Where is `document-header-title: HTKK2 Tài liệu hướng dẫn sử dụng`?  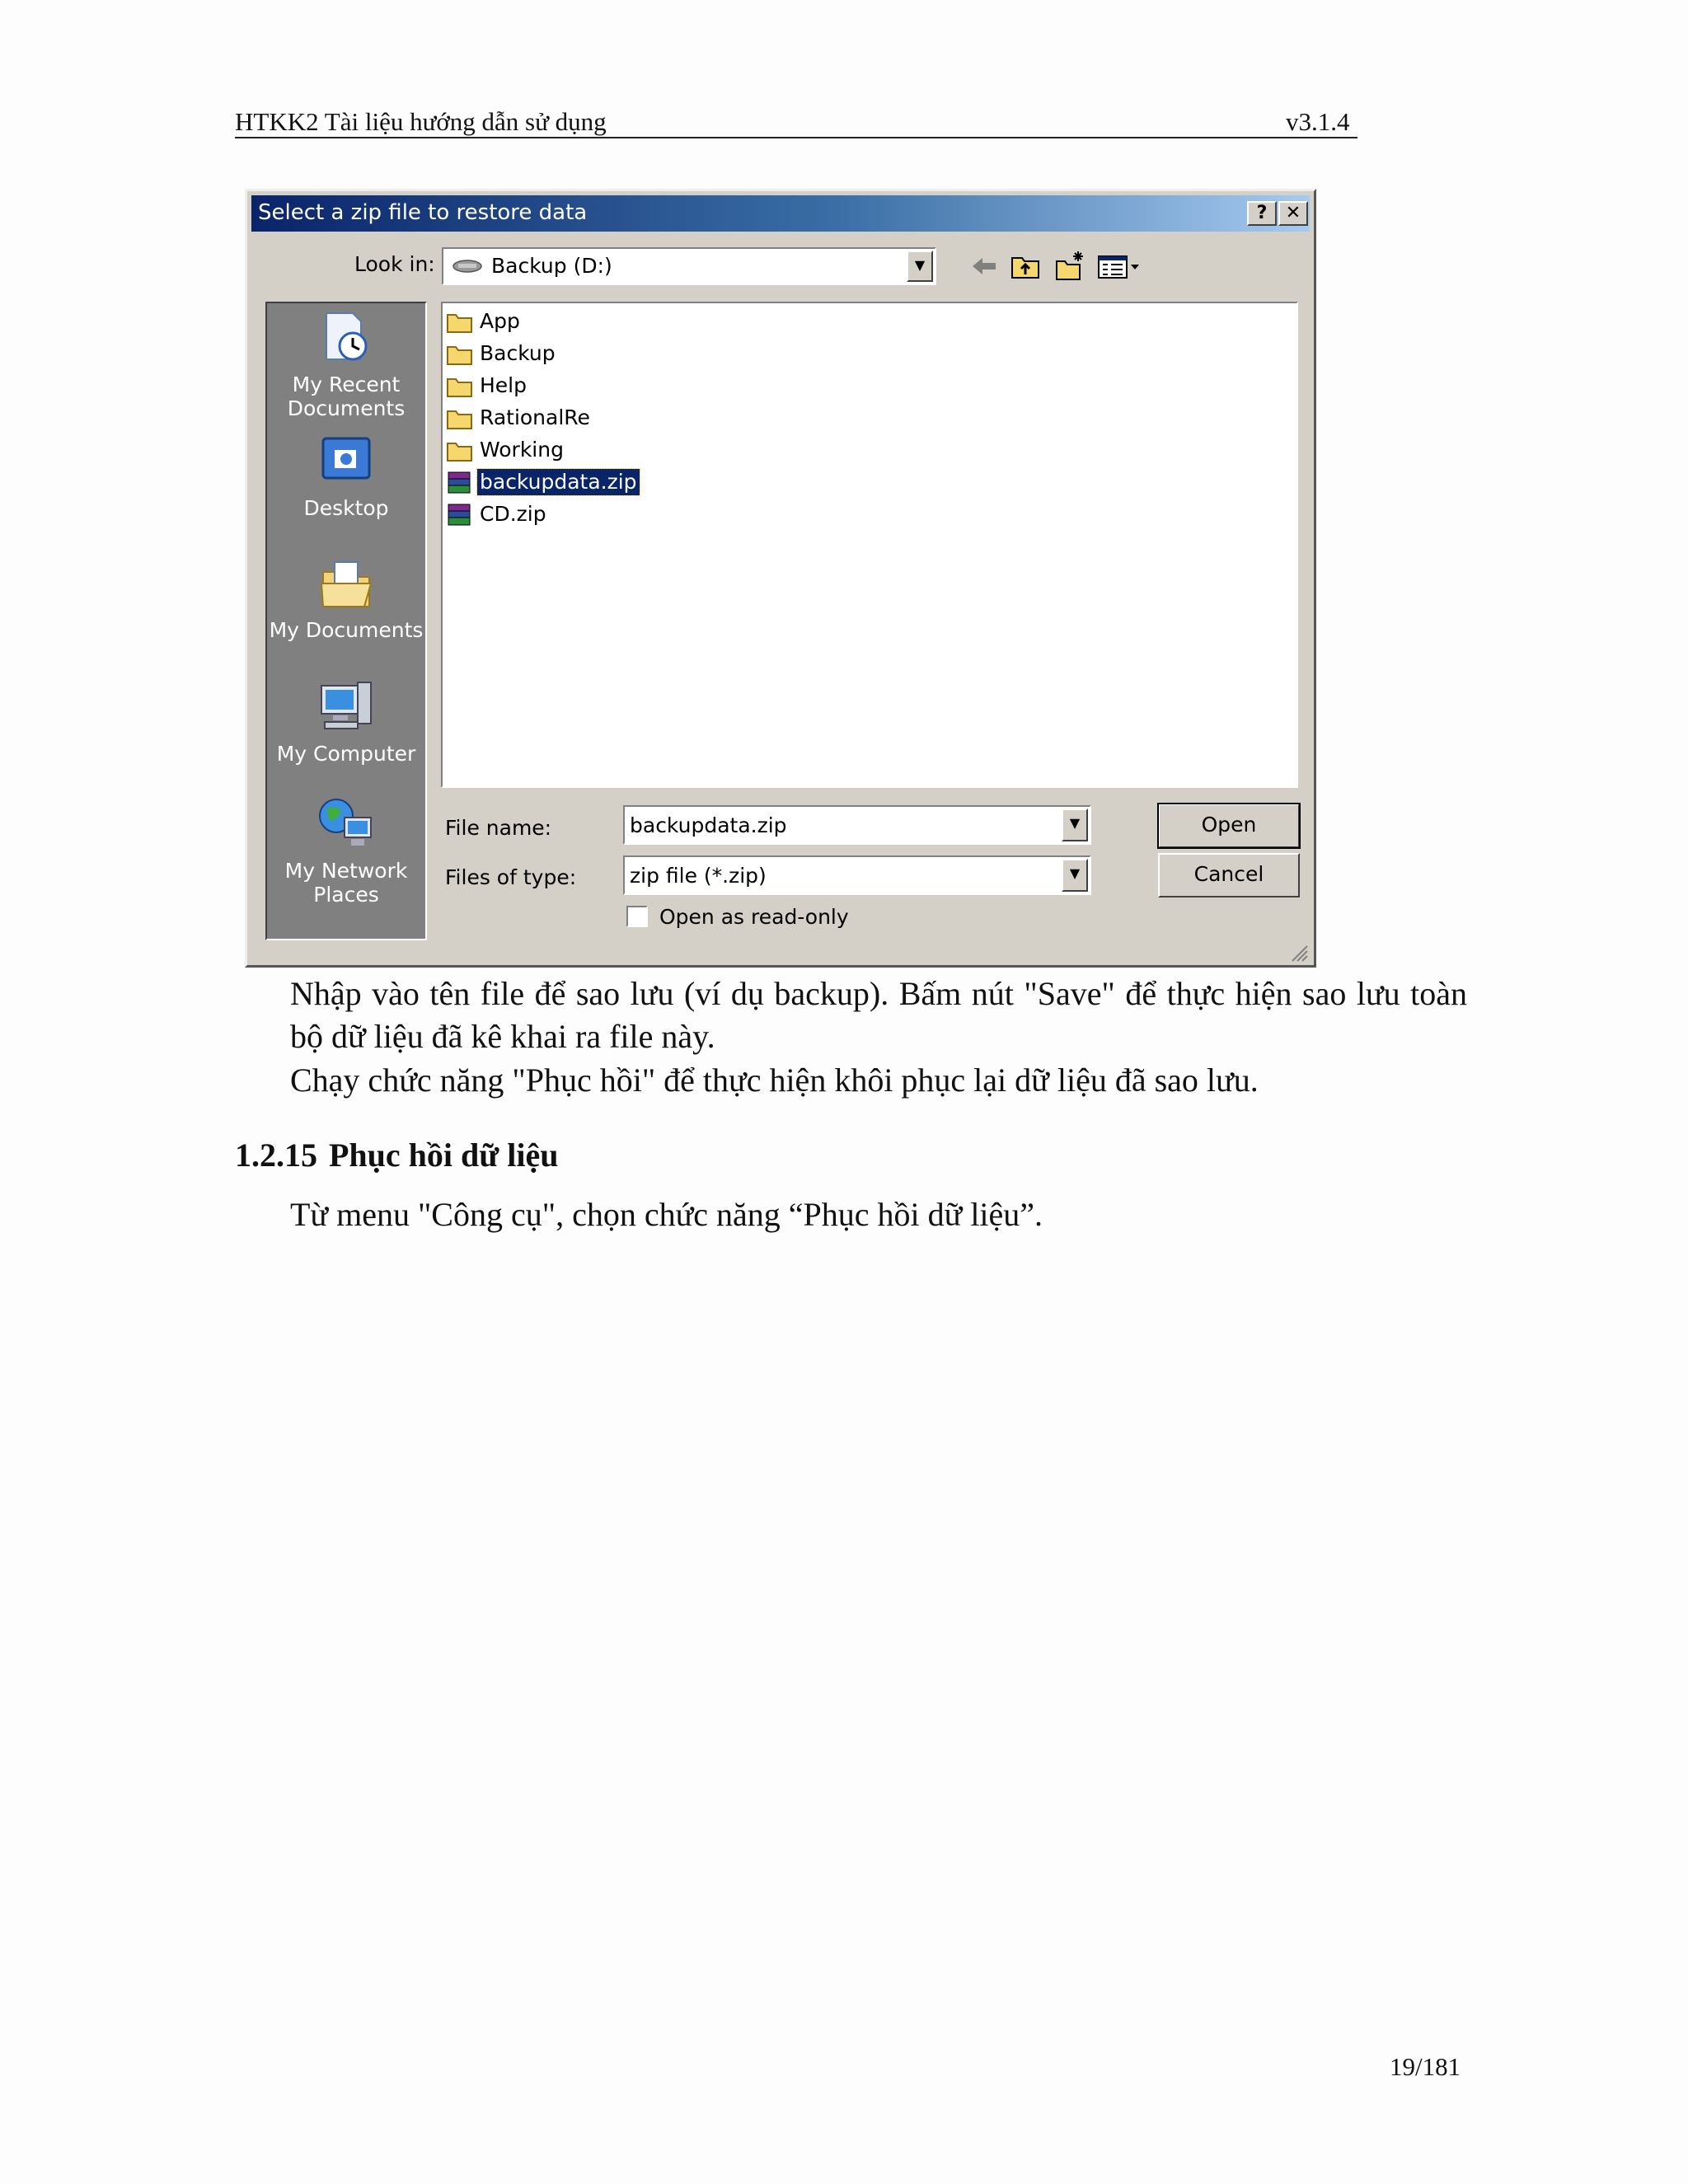 document-header-title: HTKK2 Tài liệu hướng dẫn sử dụng is located at coordinates (421, 121).